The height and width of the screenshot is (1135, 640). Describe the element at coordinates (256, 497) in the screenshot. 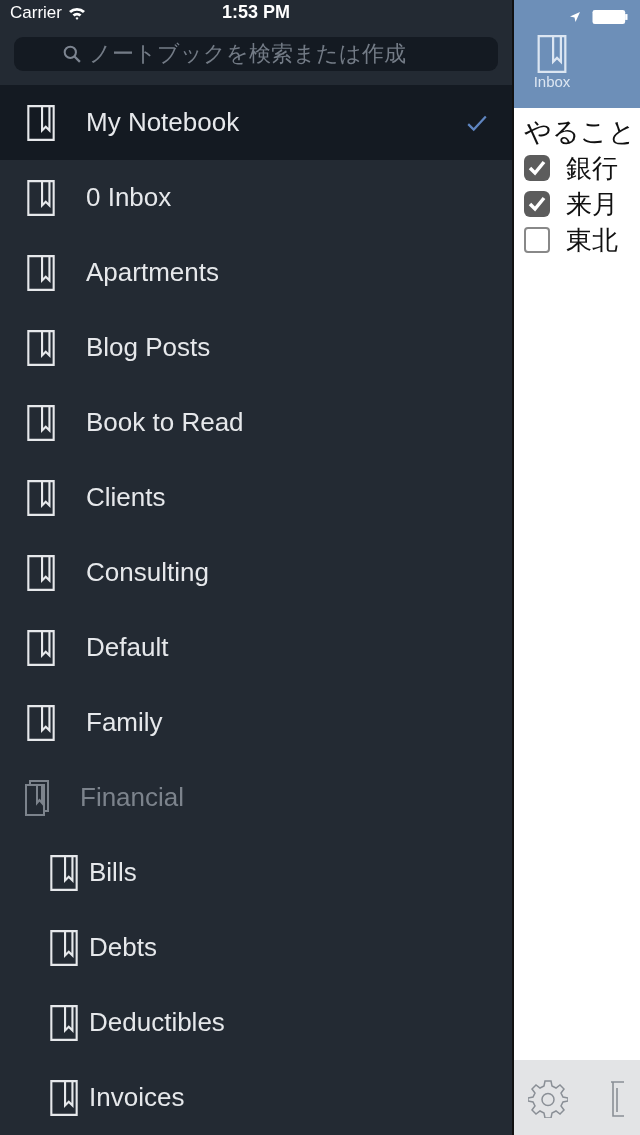

I see `notebook-item: Clients` at that location.